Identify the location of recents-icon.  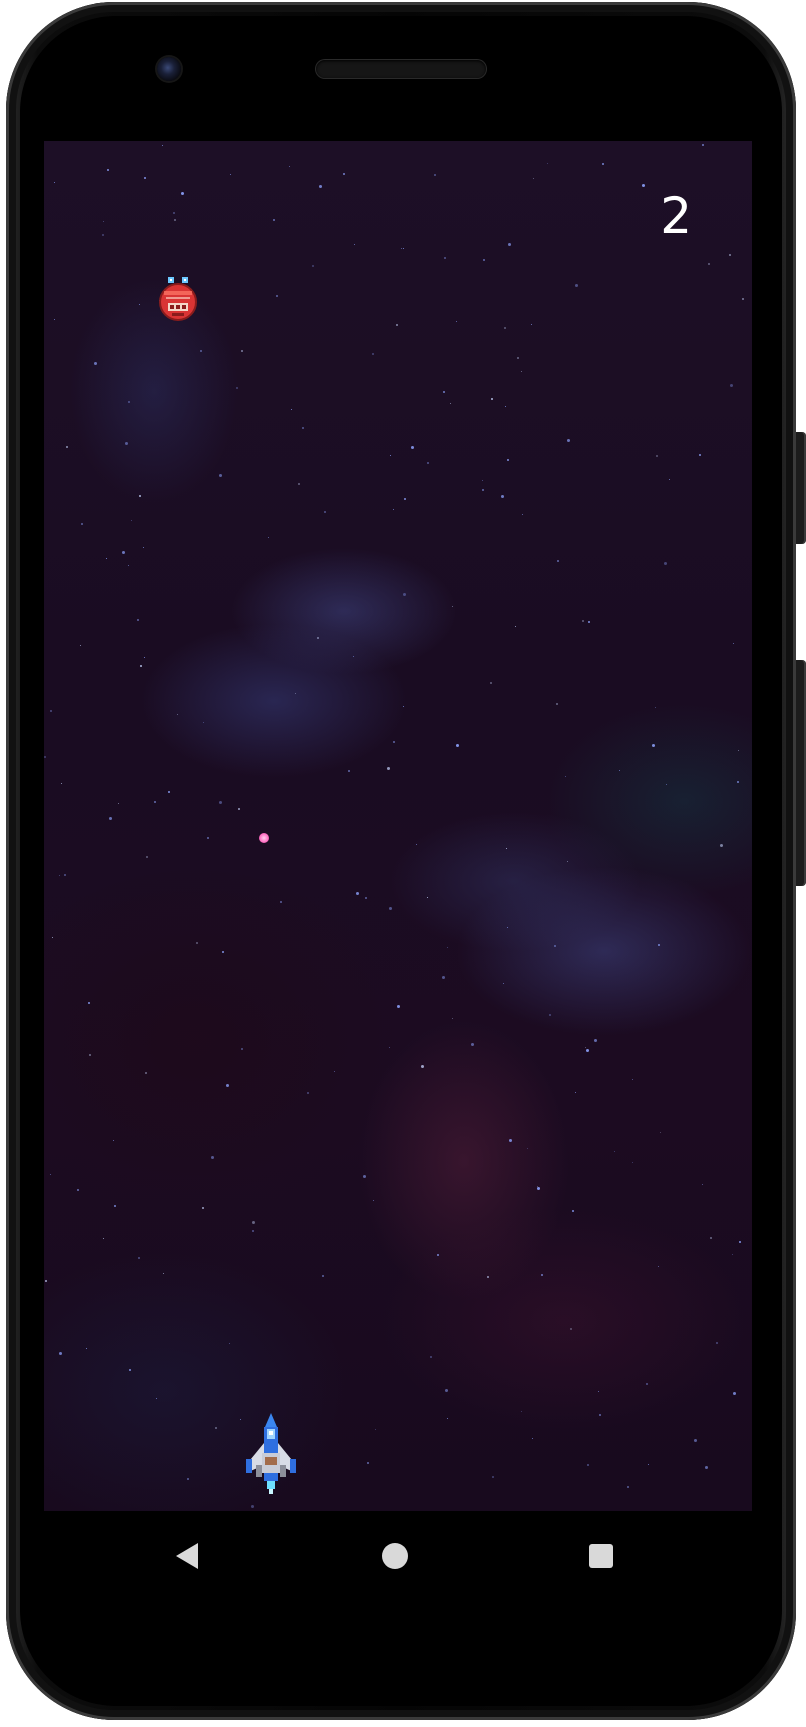
(601, 1556).